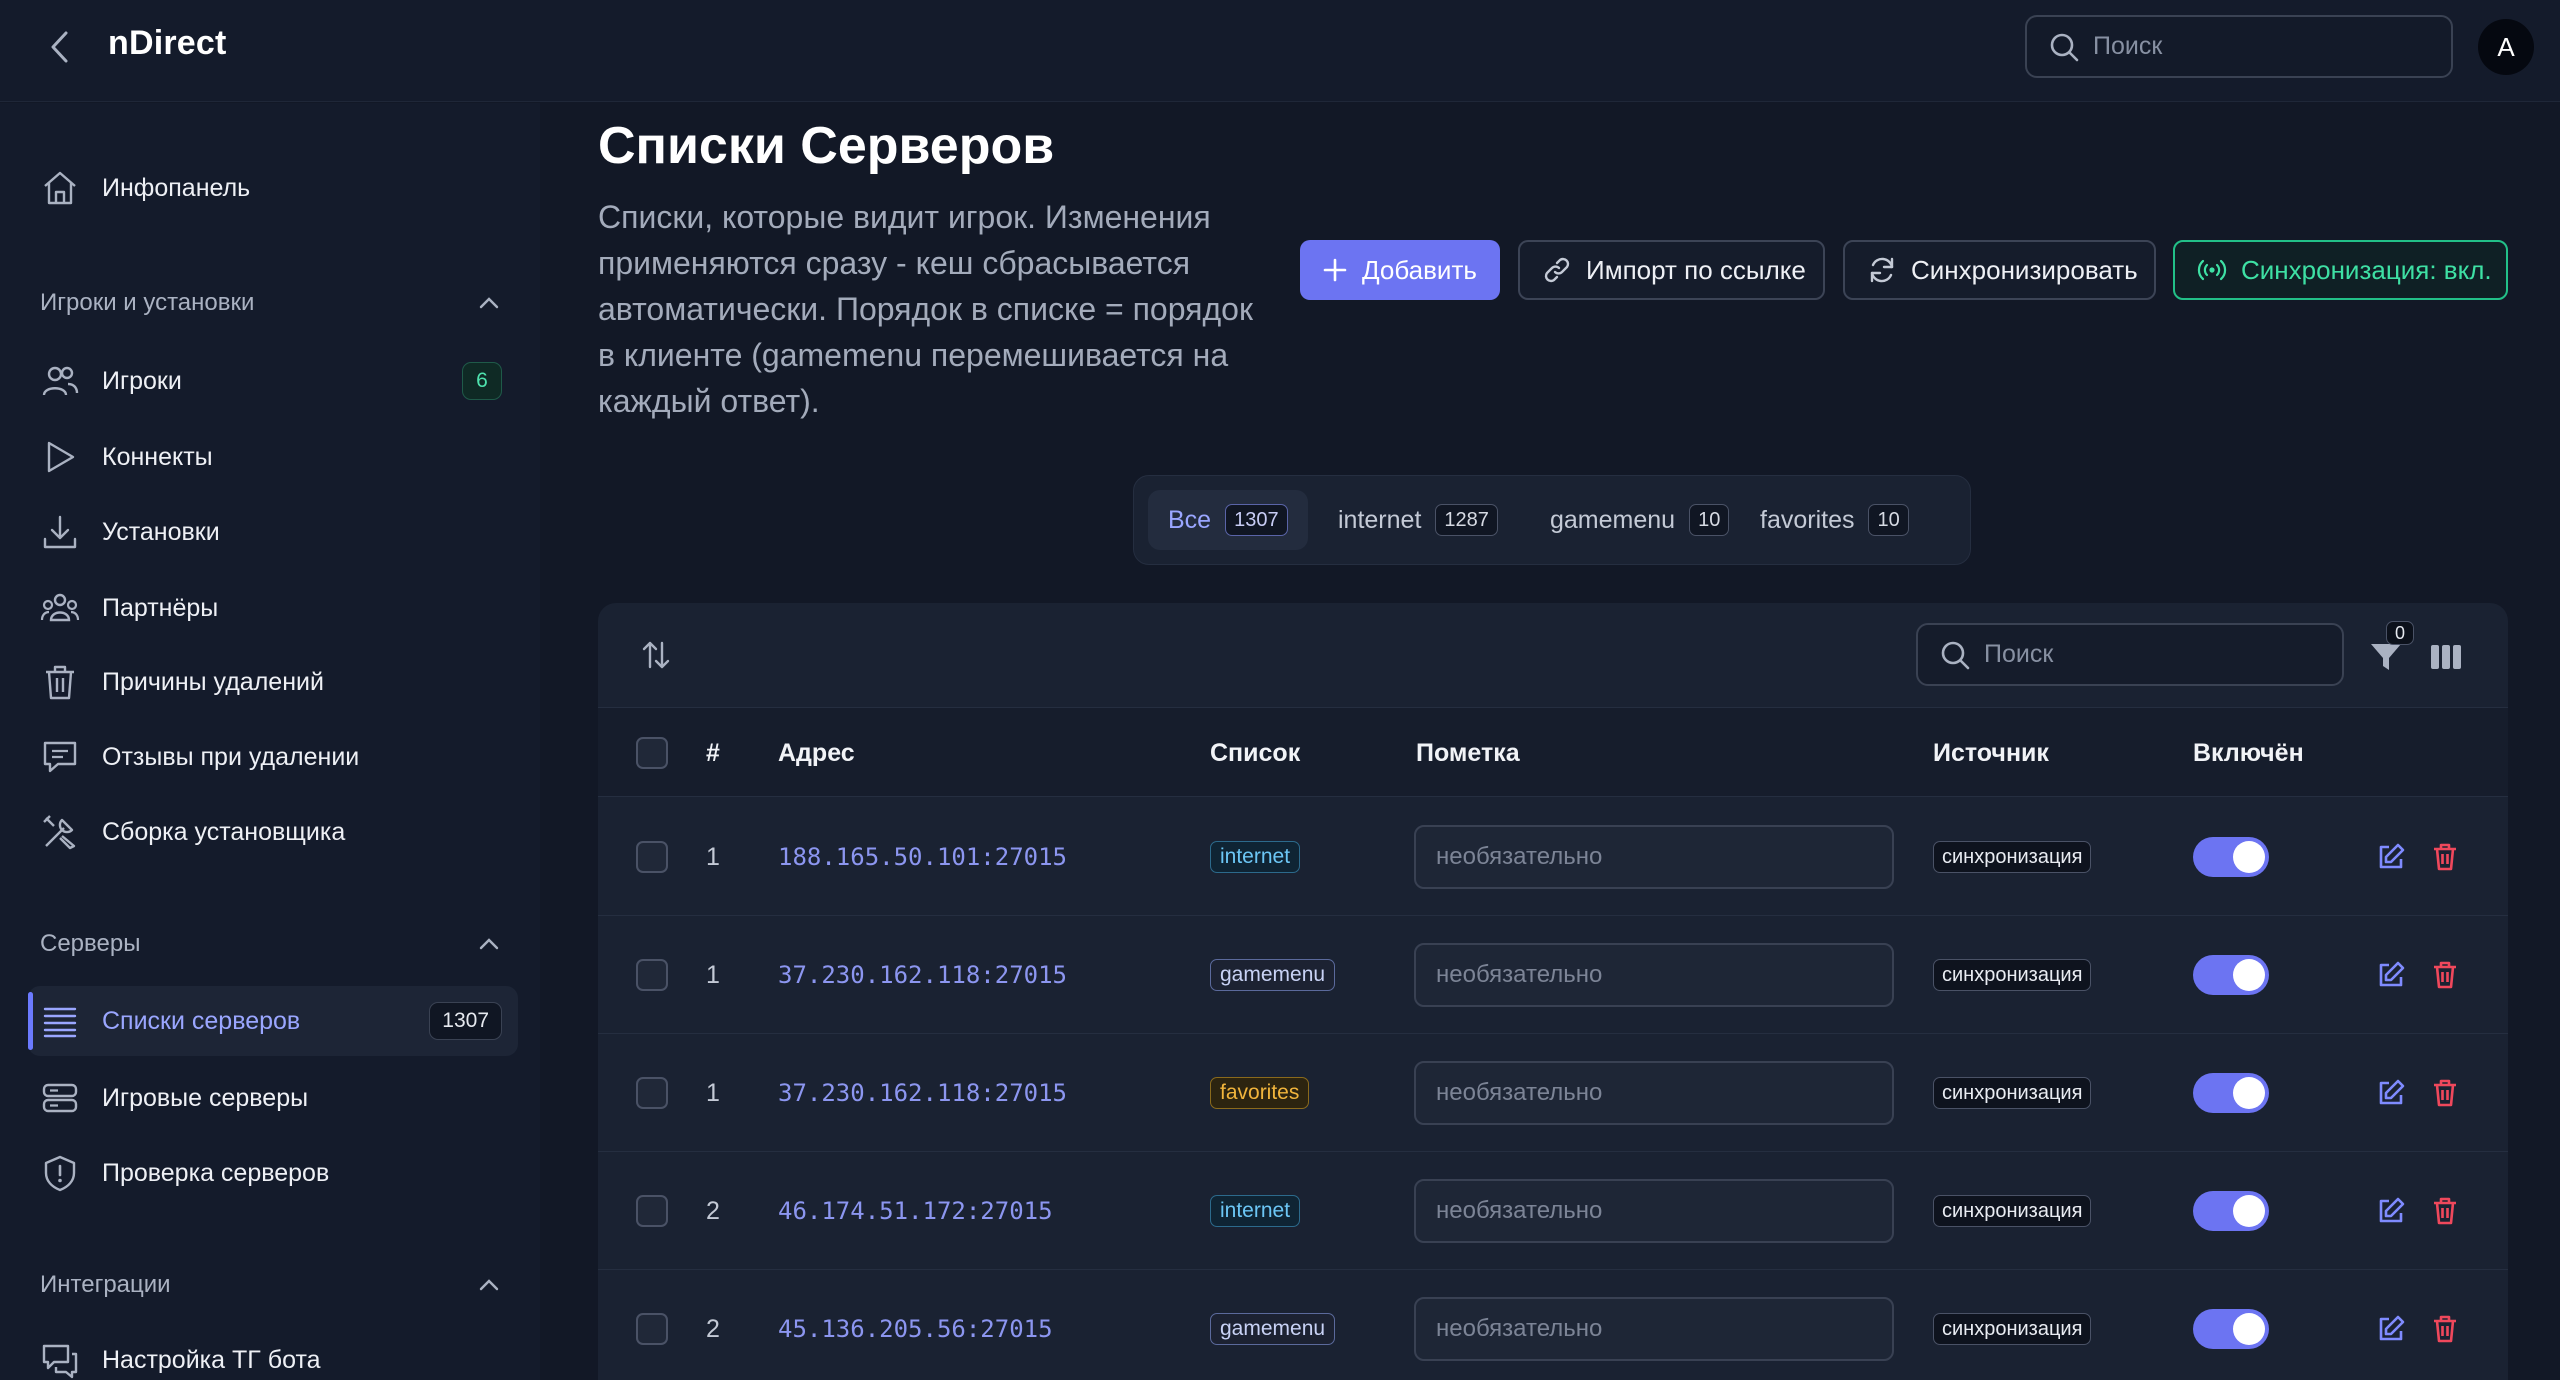  Describe the element at coordinates (213, 681) in the screenshot. I see `sidebar-item-label: Причины удалений` at that location.